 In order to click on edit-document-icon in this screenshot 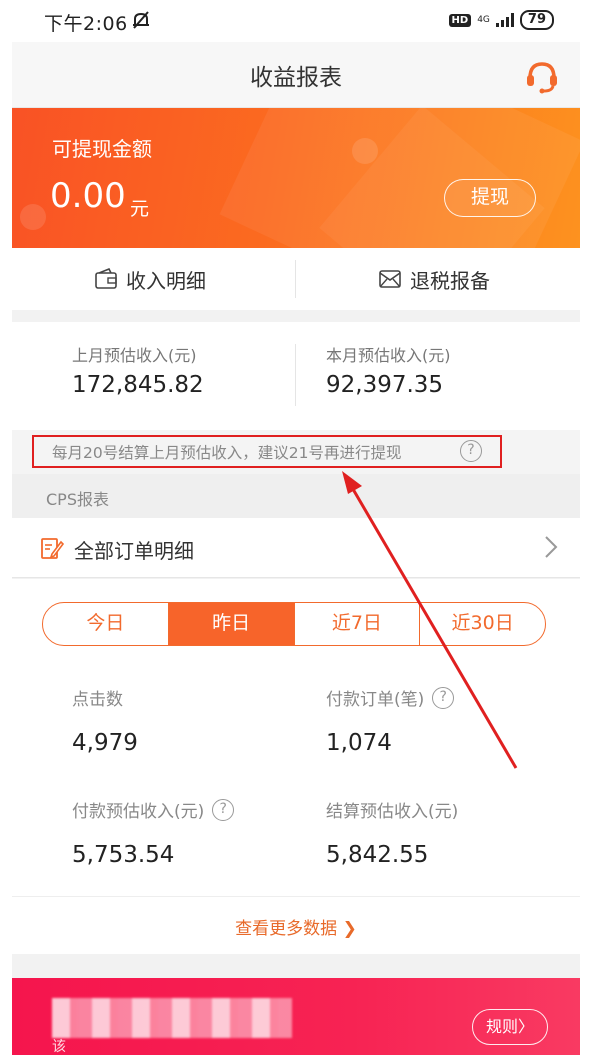, I will do `click(52, 548)`.